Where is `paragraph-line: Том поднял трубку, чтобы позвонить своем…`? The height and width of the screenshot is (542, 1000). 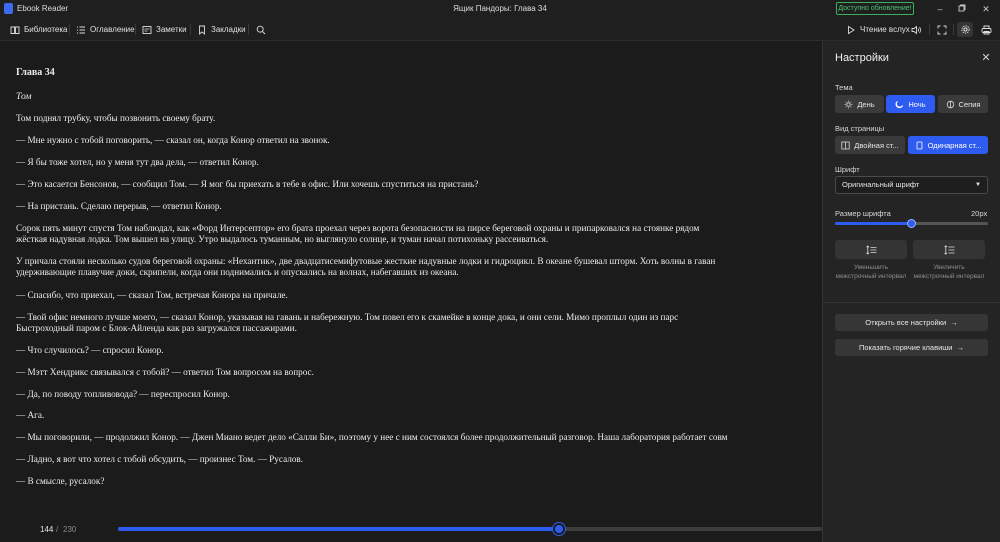
paragraph-line: Том поднял трубку, чтобы позвонить своем… is located at coordinates (116, 118).